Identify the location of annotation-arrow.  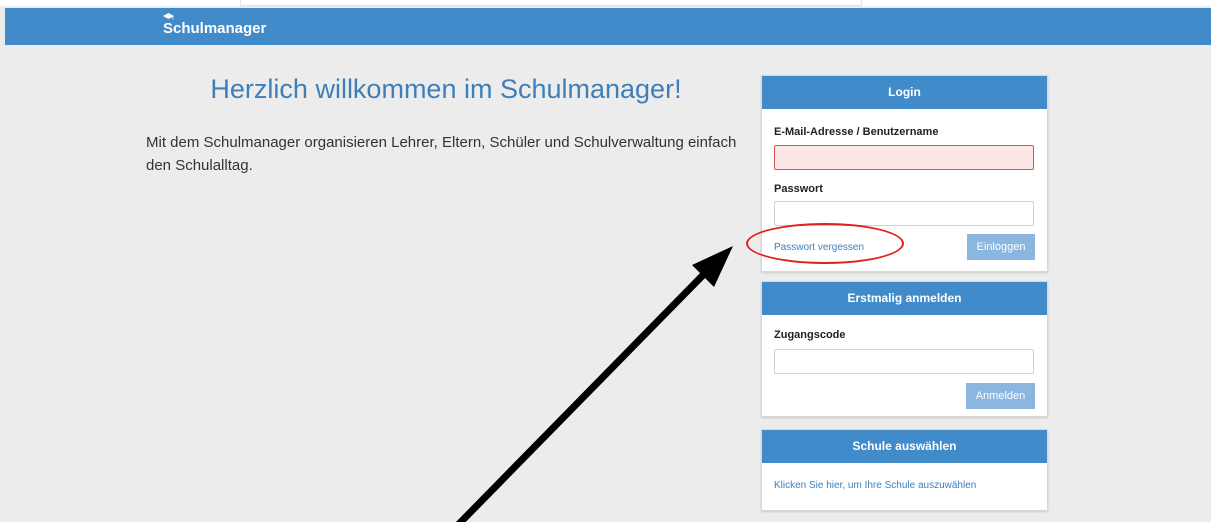
(594, 384).